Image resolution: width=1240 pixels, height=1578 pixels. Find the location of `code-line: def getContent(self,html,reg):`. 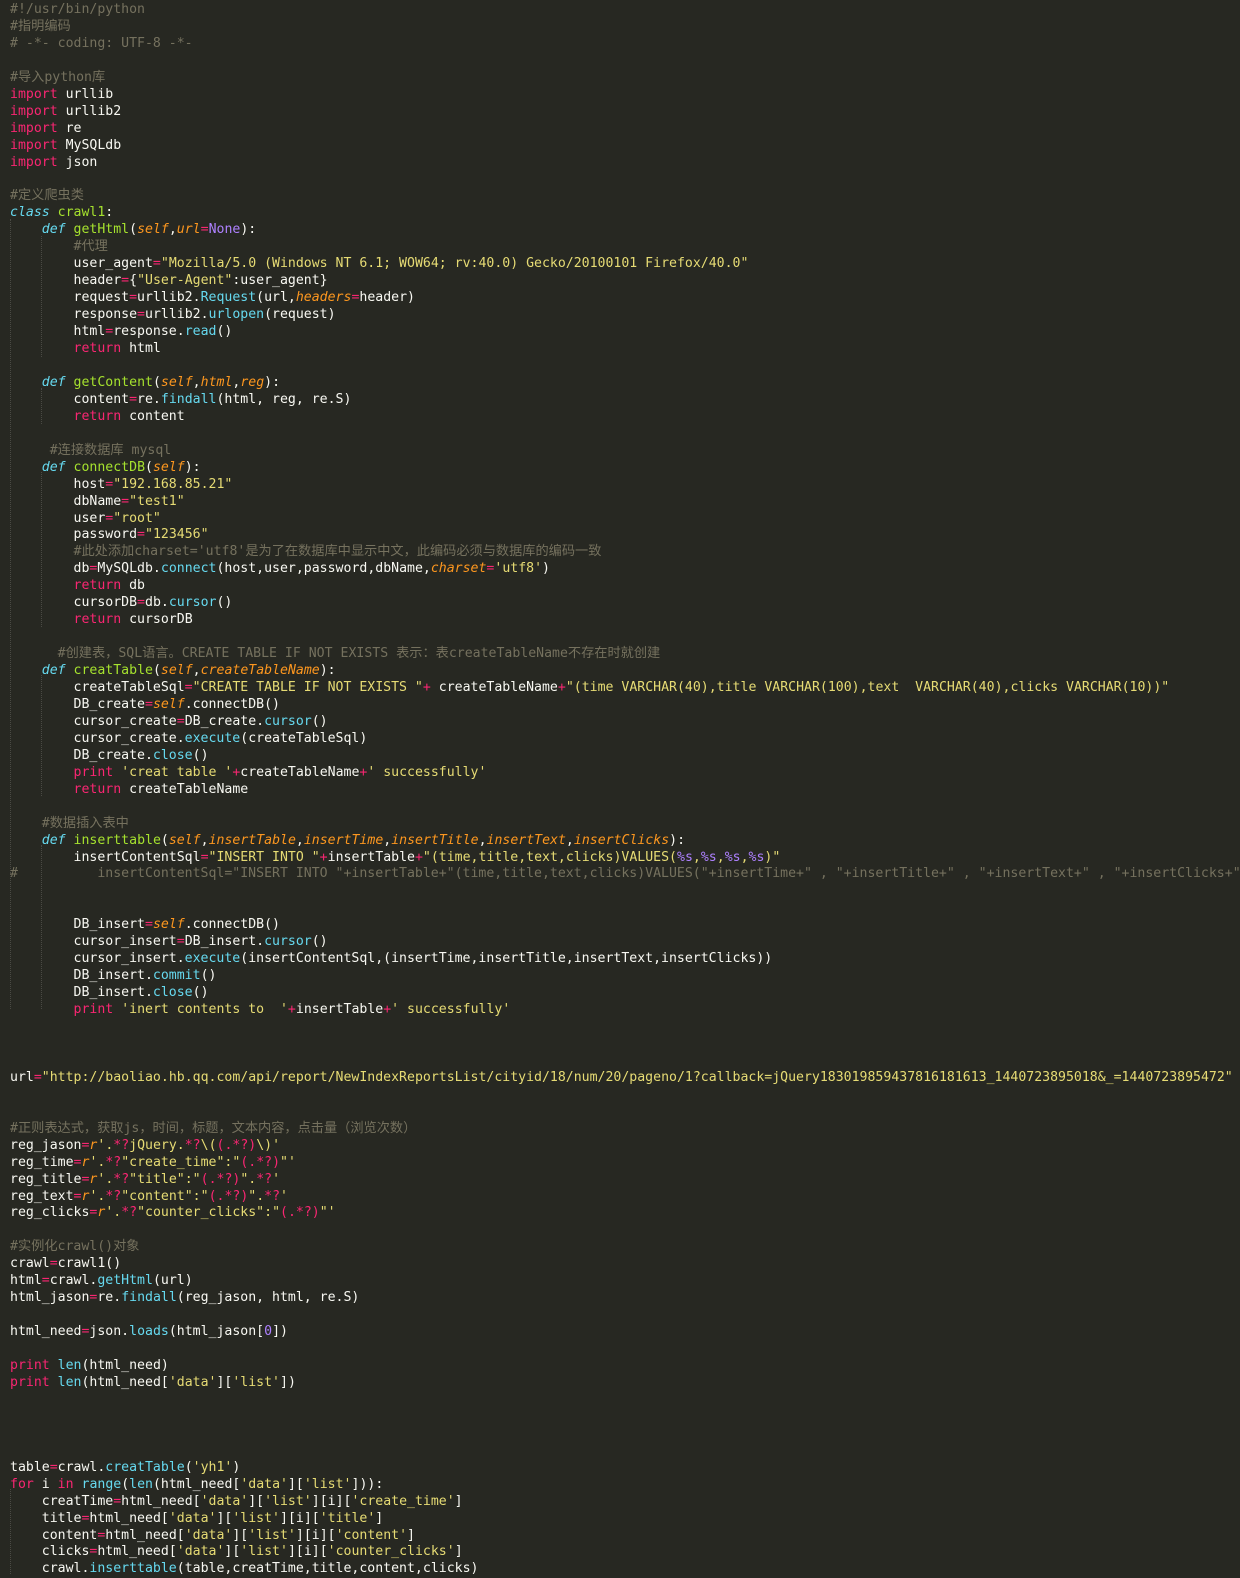

code-line: def getContent(self,html,reg): is located at coordinates (145, 382).